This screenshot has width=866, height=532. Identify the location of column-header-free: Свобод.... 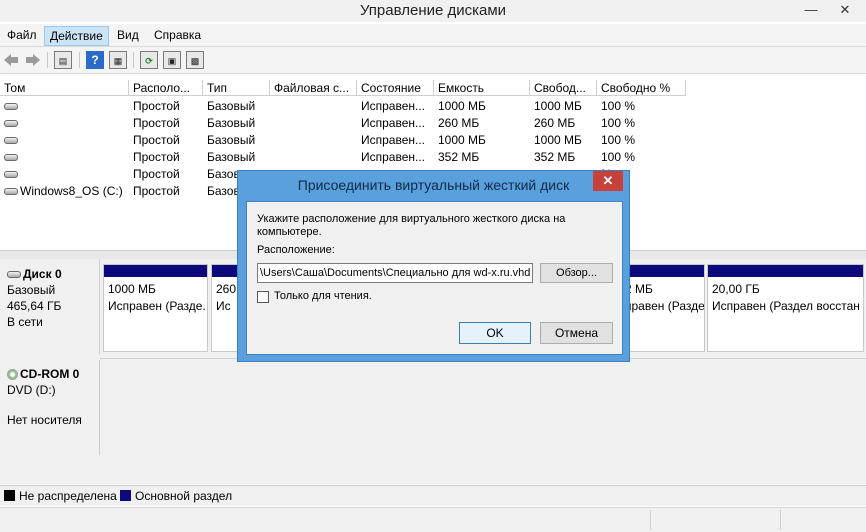
(563, 88).